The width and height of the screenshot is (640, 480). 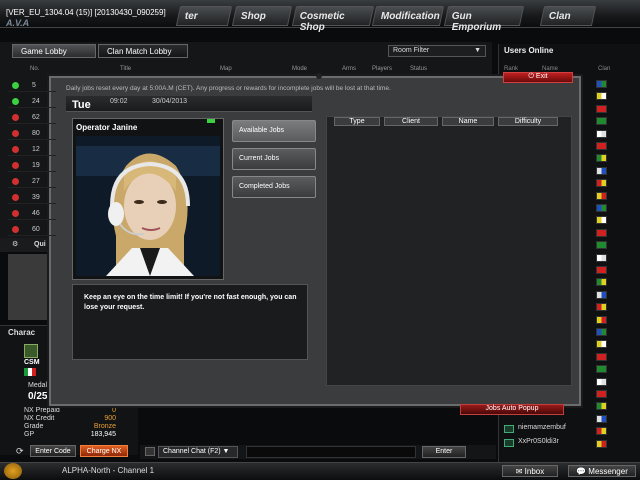 I want to click on mail-icon: ✉, so click(x=520, y=471).